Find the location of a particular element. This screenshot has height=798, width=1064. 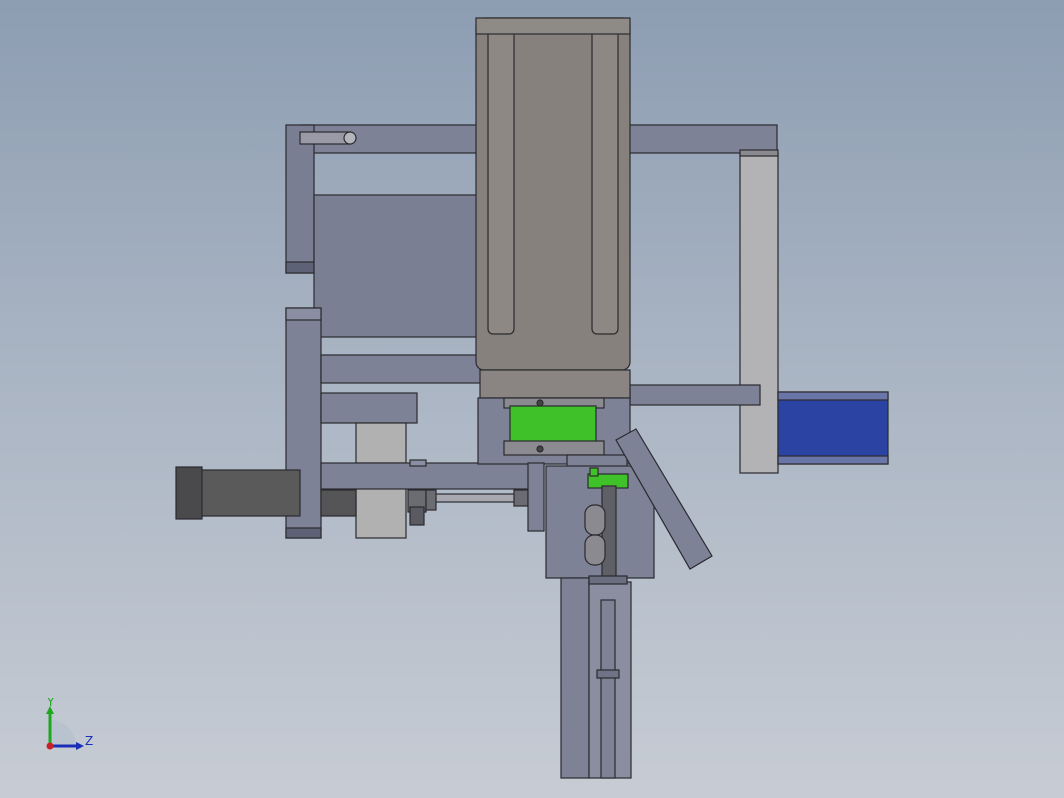

vertical-shaft is located at coordinates (609, 534).